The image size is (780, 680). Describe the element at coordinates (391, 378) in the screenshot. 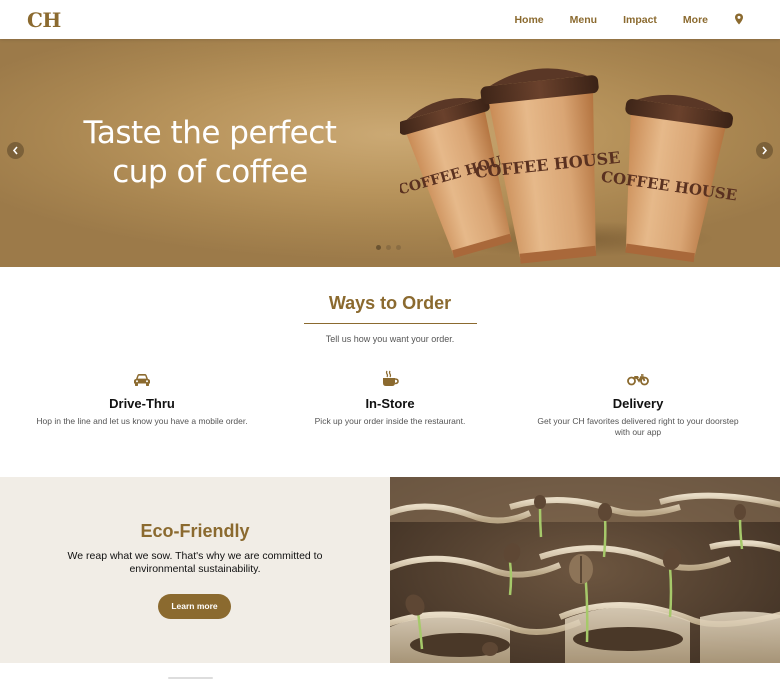

I see `coffee-cup-icon` at that location.